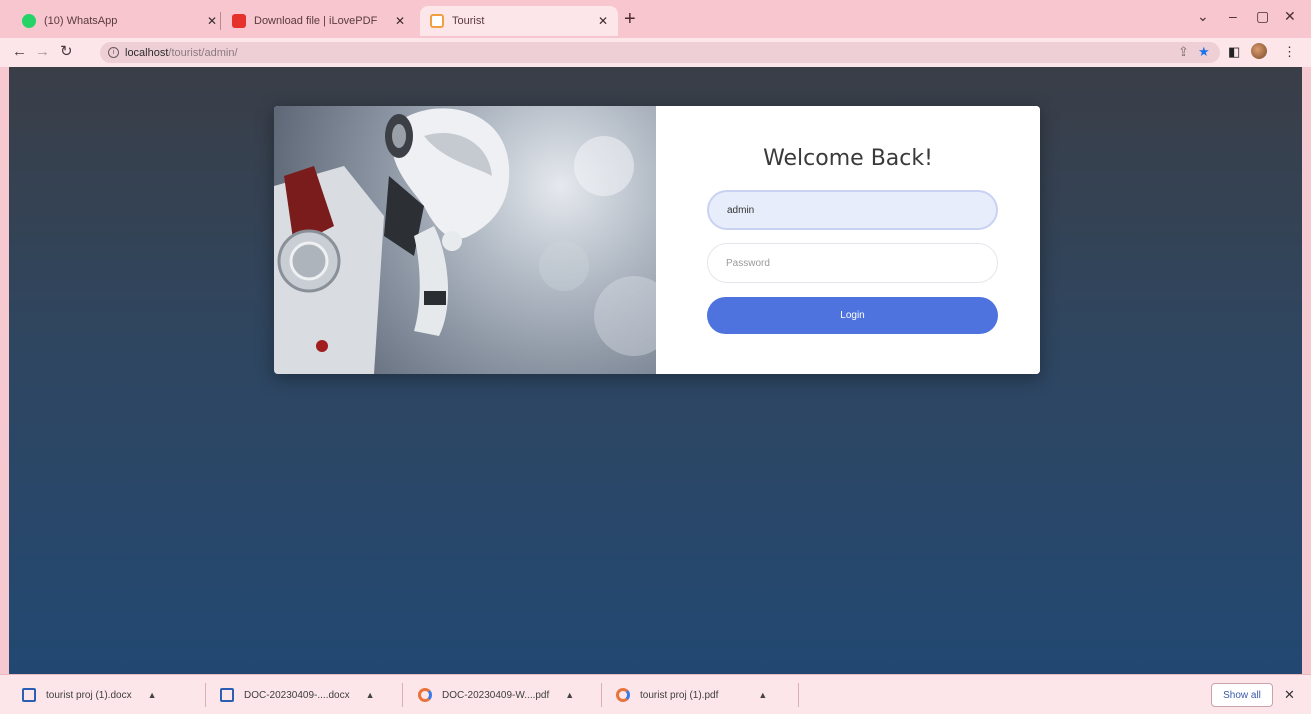  What do you see at coordinates (1183, 52) in the screenshot?
I see `share-icon: ⇪` at bounding box center [1183, 52].